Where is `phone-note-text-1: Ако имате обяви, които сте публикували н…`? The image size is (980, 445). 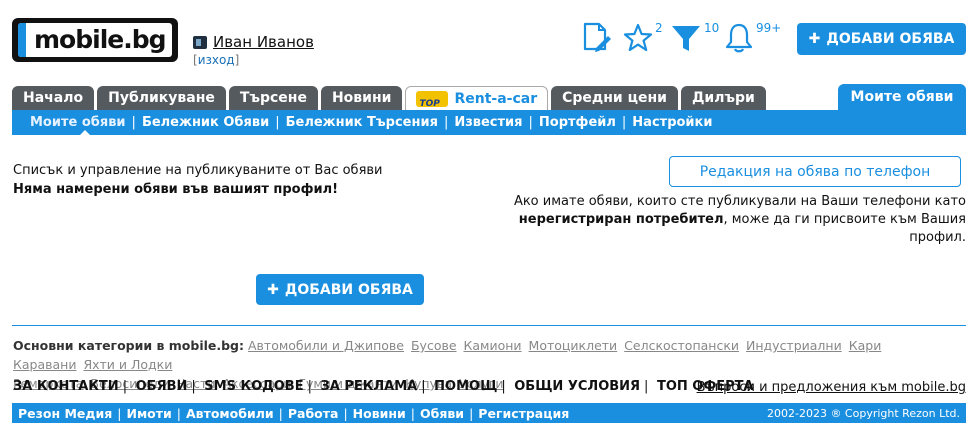
phone-note-text-1: Ако имате обяви, които сте публикували н… is located at coordinates (739, 201).